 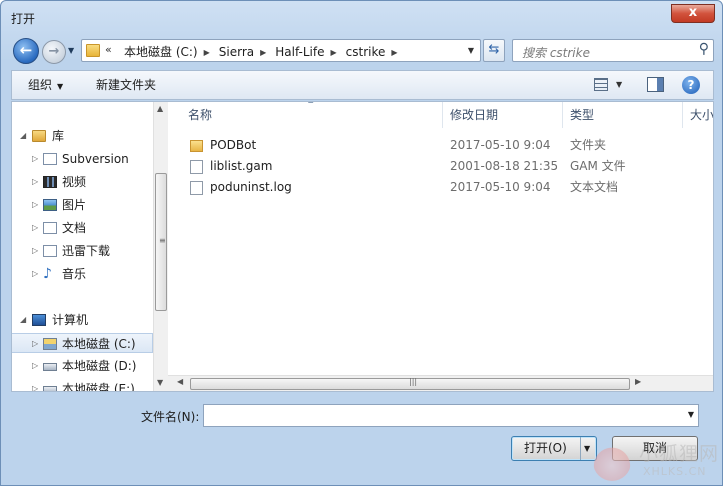 What do you see at coordinates (310, 103) in the screenshot?
I see `sort-ascending-icon: ▲` at bounding box center [310, 103].